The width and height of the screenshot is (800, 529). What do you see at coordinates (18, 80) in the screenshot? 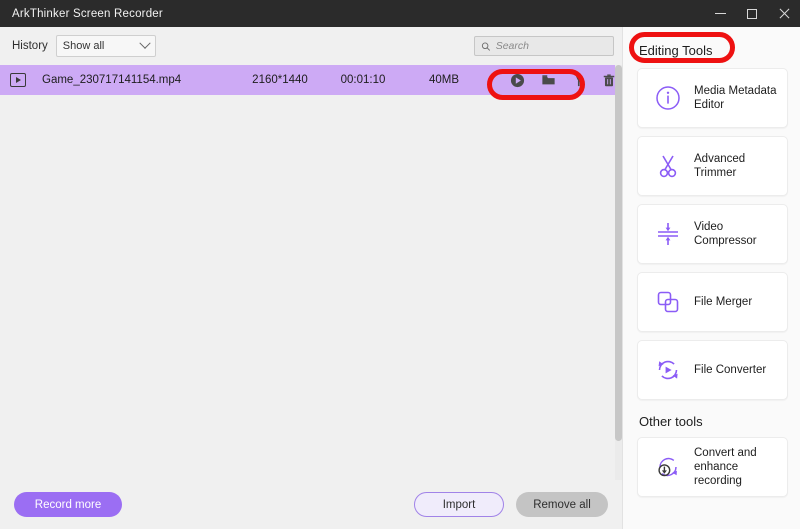
I see `video-thumbnail-icon` at bounding box center [18, 80].